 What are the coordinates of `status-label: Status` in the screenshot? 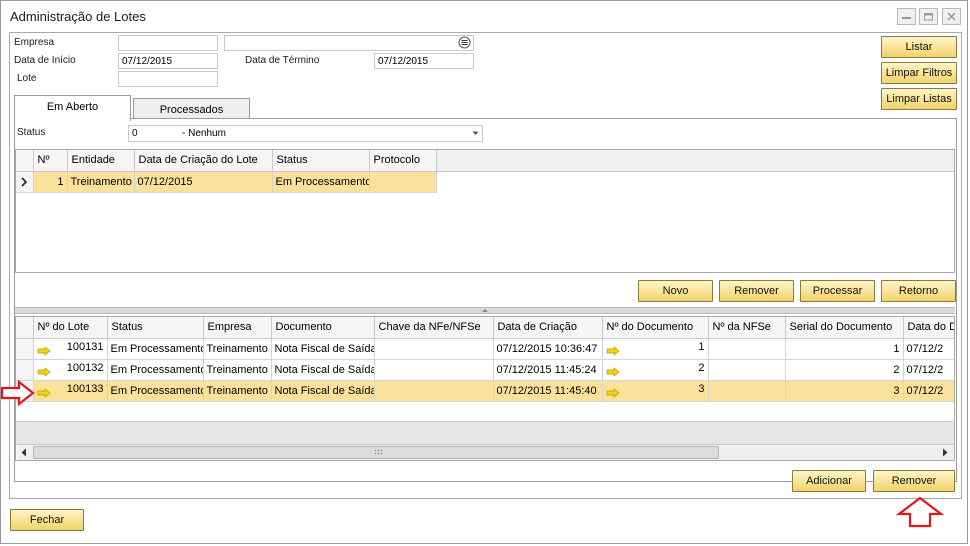 It's located at (31, 132).